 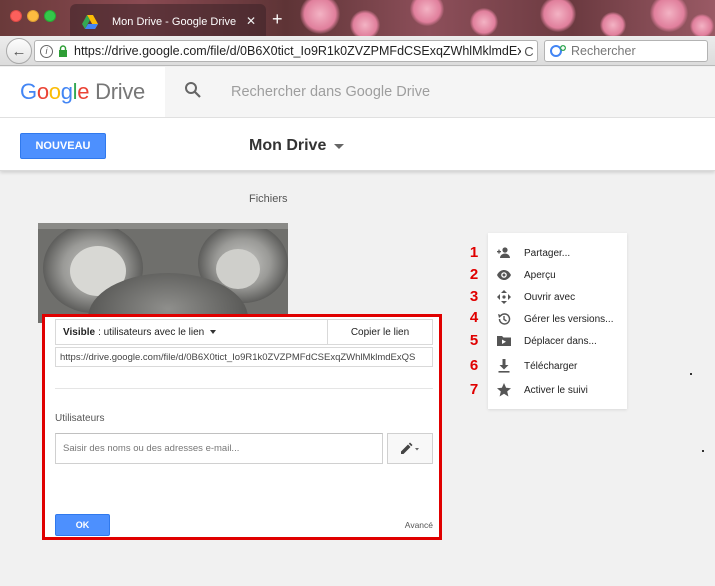 I want to click on visibility-value: : utilisateurs avec le lien, so click(x=151, y=332).